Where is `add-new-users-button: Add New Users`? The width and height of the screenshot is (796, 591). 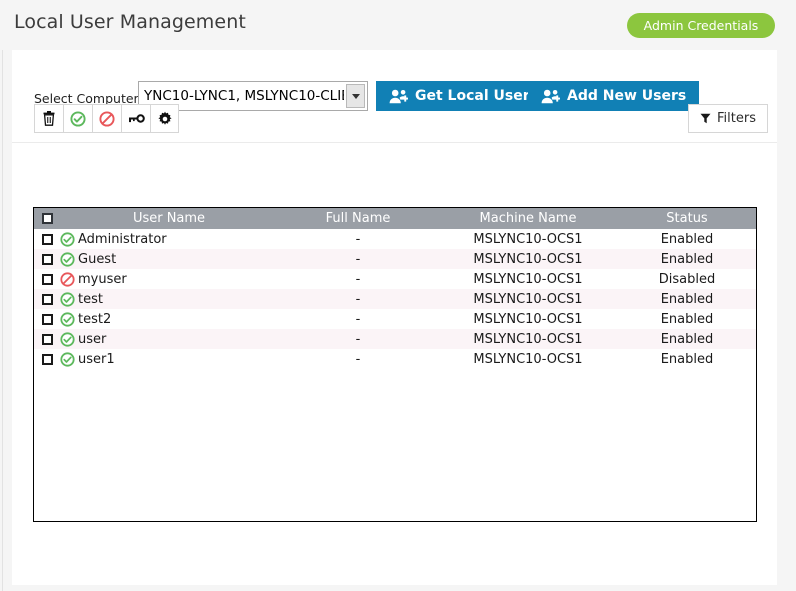
add-new-users-button: Add New Users is located at coordinates (614, 96).